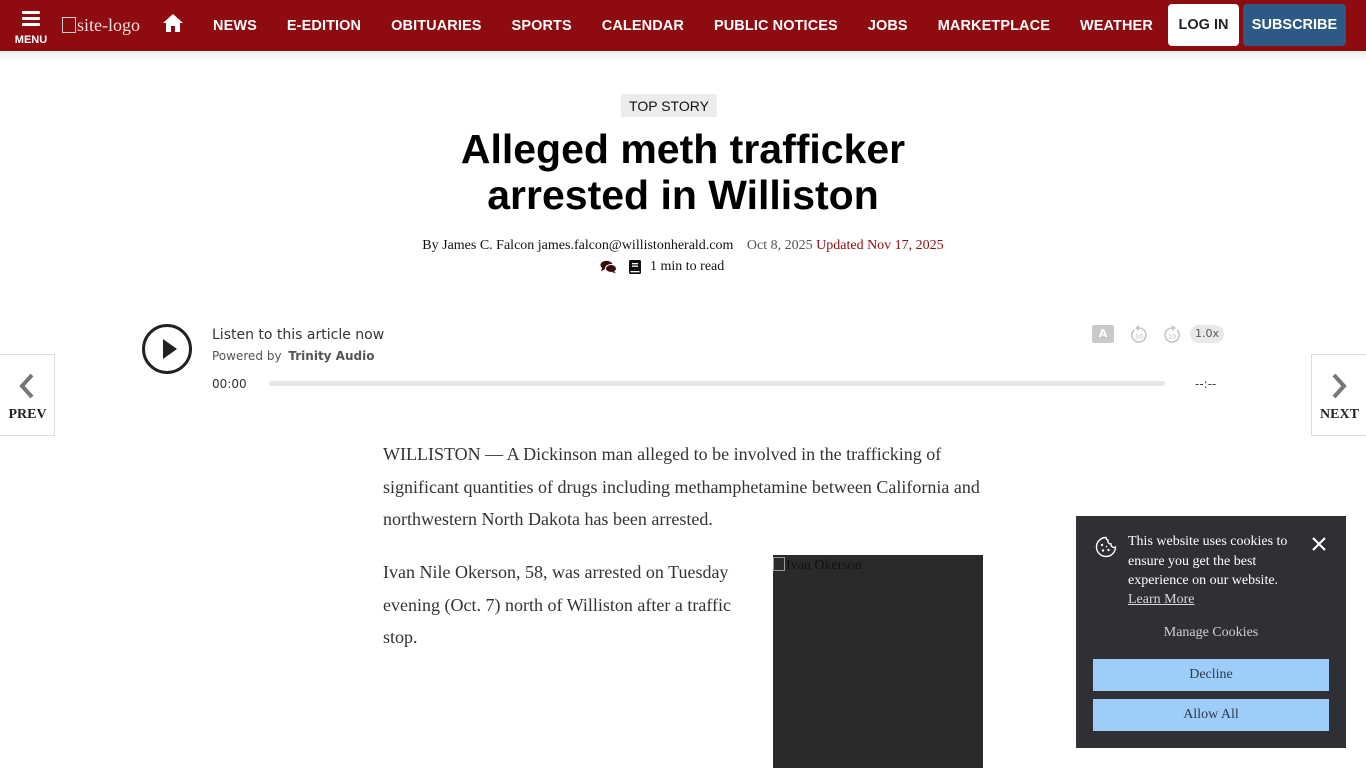  I want to click on play-icon, so click(170, 349).